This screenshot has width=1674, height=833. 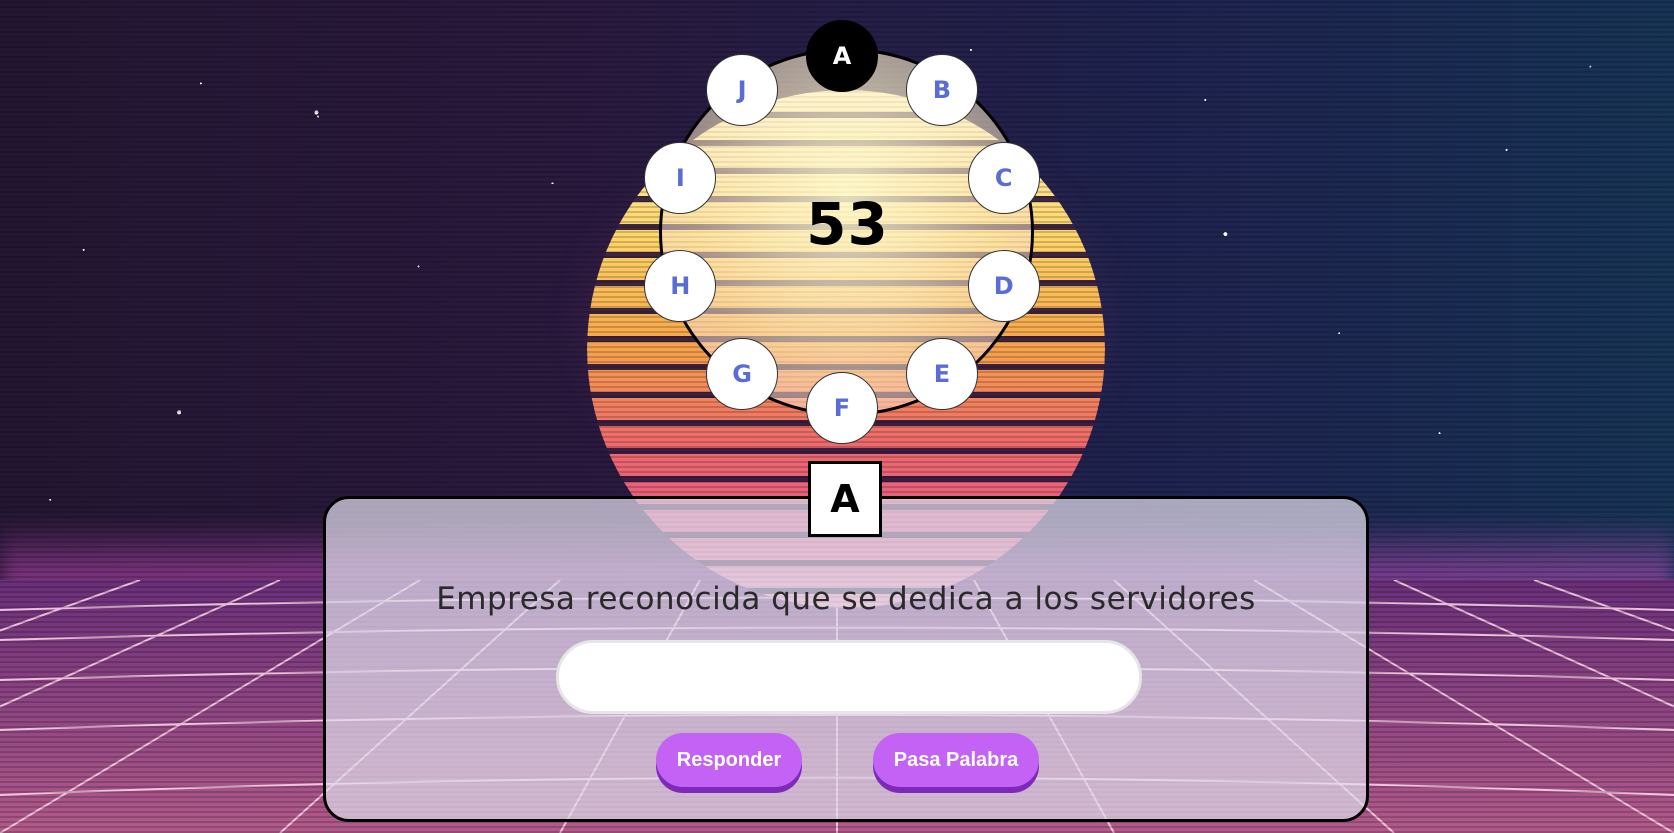 What do you see at coordinates (842, 408) in the screenshot?
I see `rosco-letter-f: F` at bounding box center [842, 408].